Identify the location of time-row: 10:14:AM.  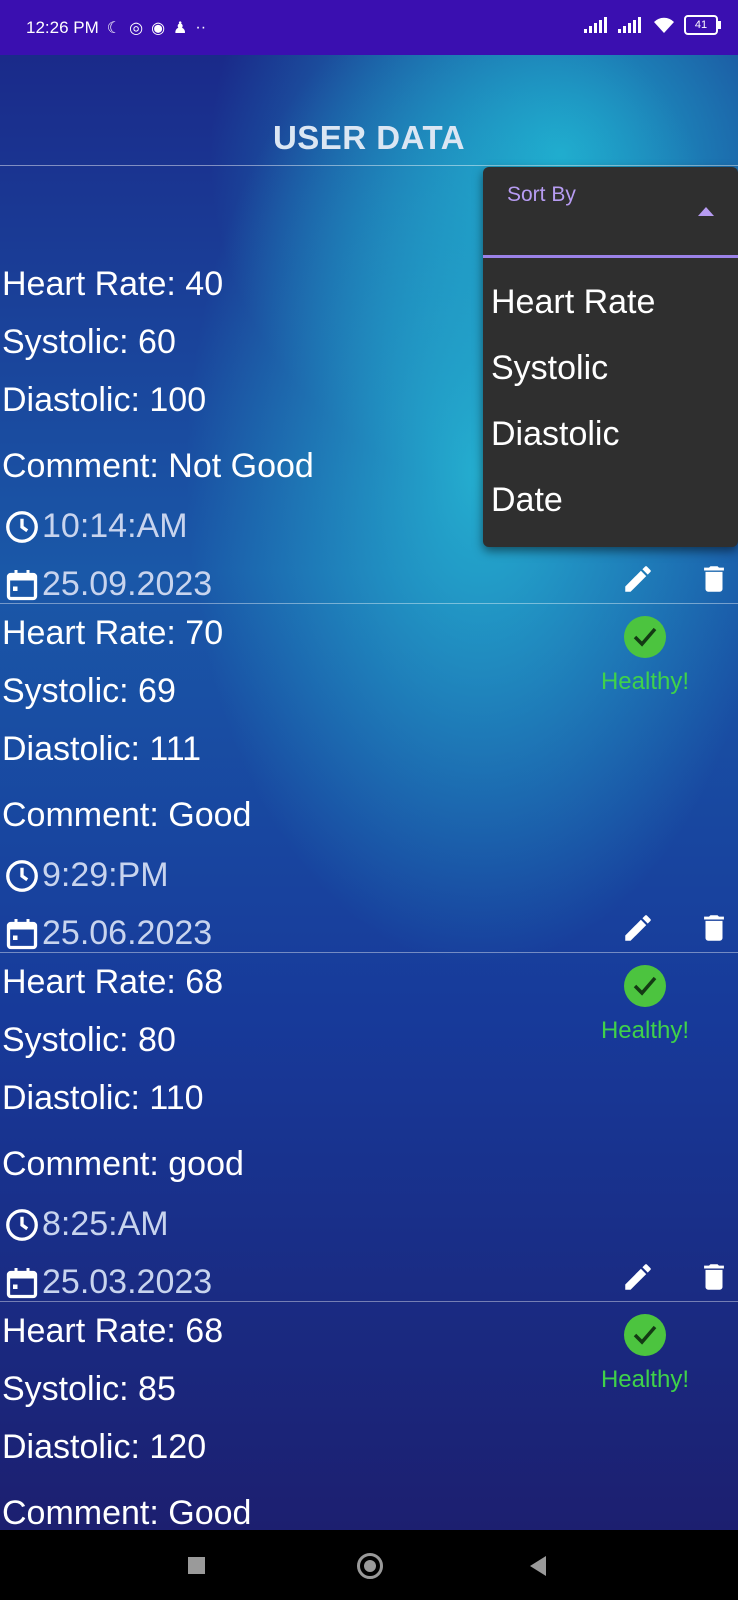
(96, 526).